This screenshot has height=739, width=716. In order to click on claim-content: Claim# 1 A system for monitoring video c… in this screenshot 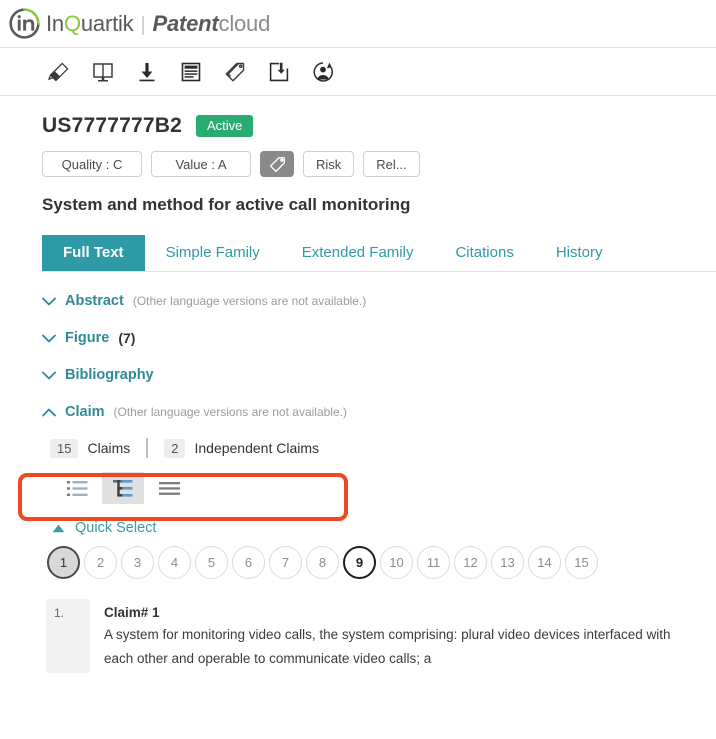, I will do `click(390, 636)`.